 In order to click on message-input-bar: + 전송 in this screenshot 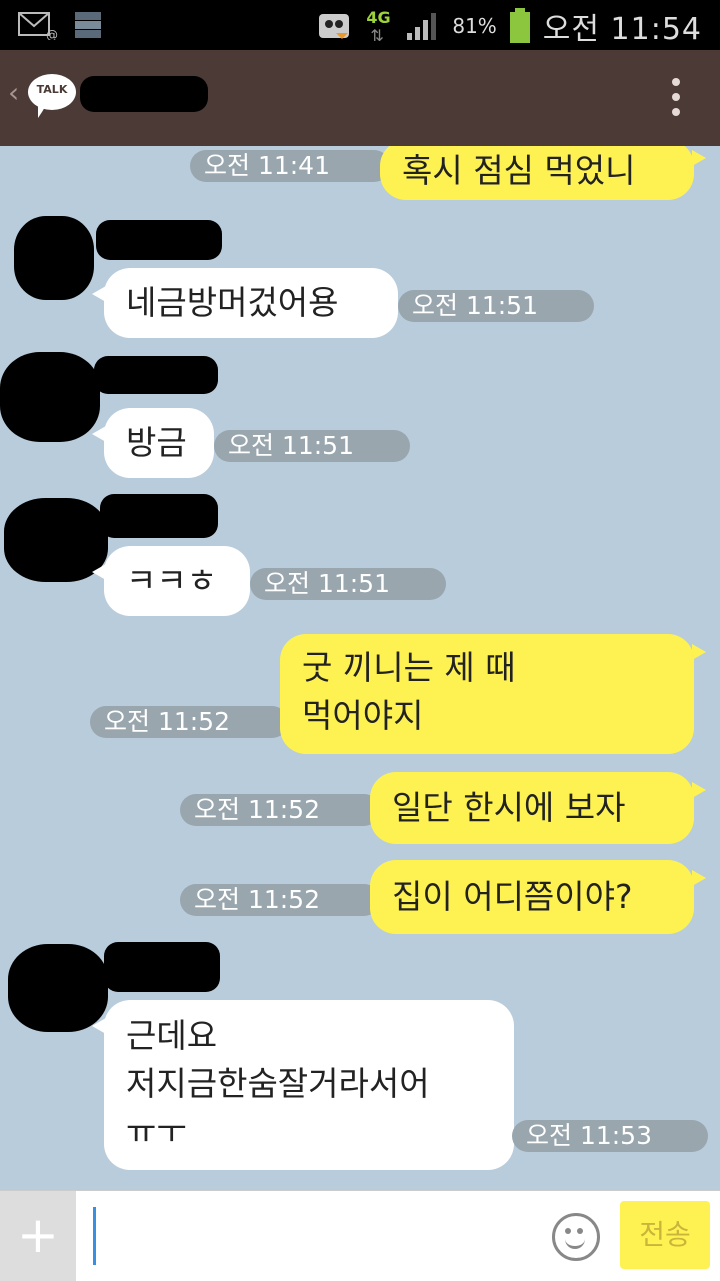, I will do `click(360, 1235)`.